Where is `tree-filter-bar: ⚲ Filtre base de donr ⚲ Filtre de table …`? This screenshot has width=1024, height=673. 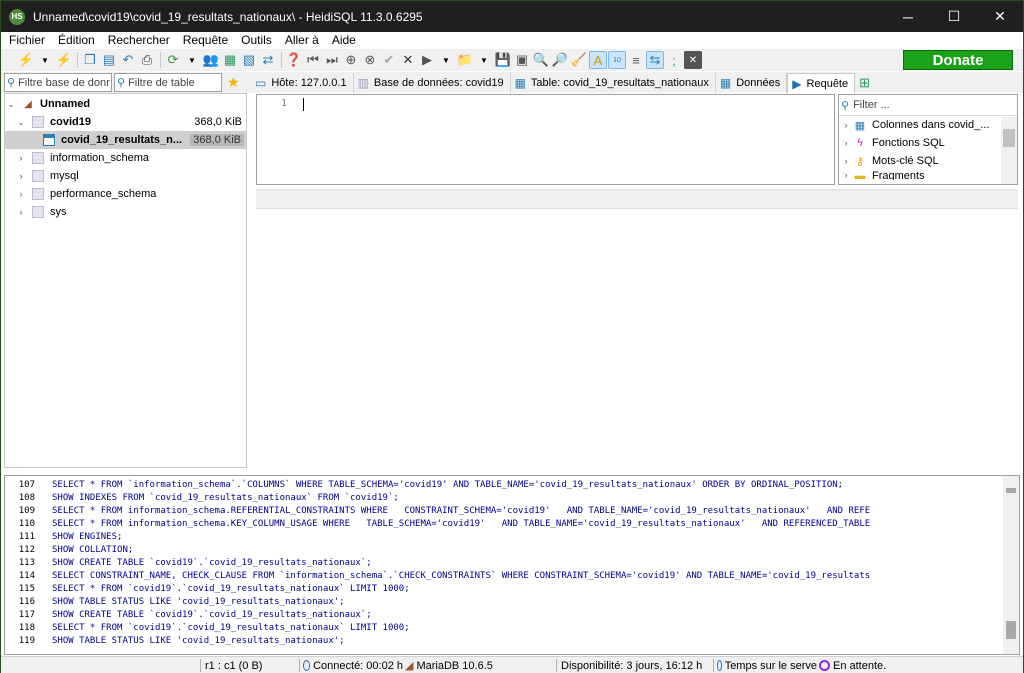
tree-filter-bar: ⚲ Filtre base de donr ⚲ Filtre de table … is located at coordinates (126, 82).